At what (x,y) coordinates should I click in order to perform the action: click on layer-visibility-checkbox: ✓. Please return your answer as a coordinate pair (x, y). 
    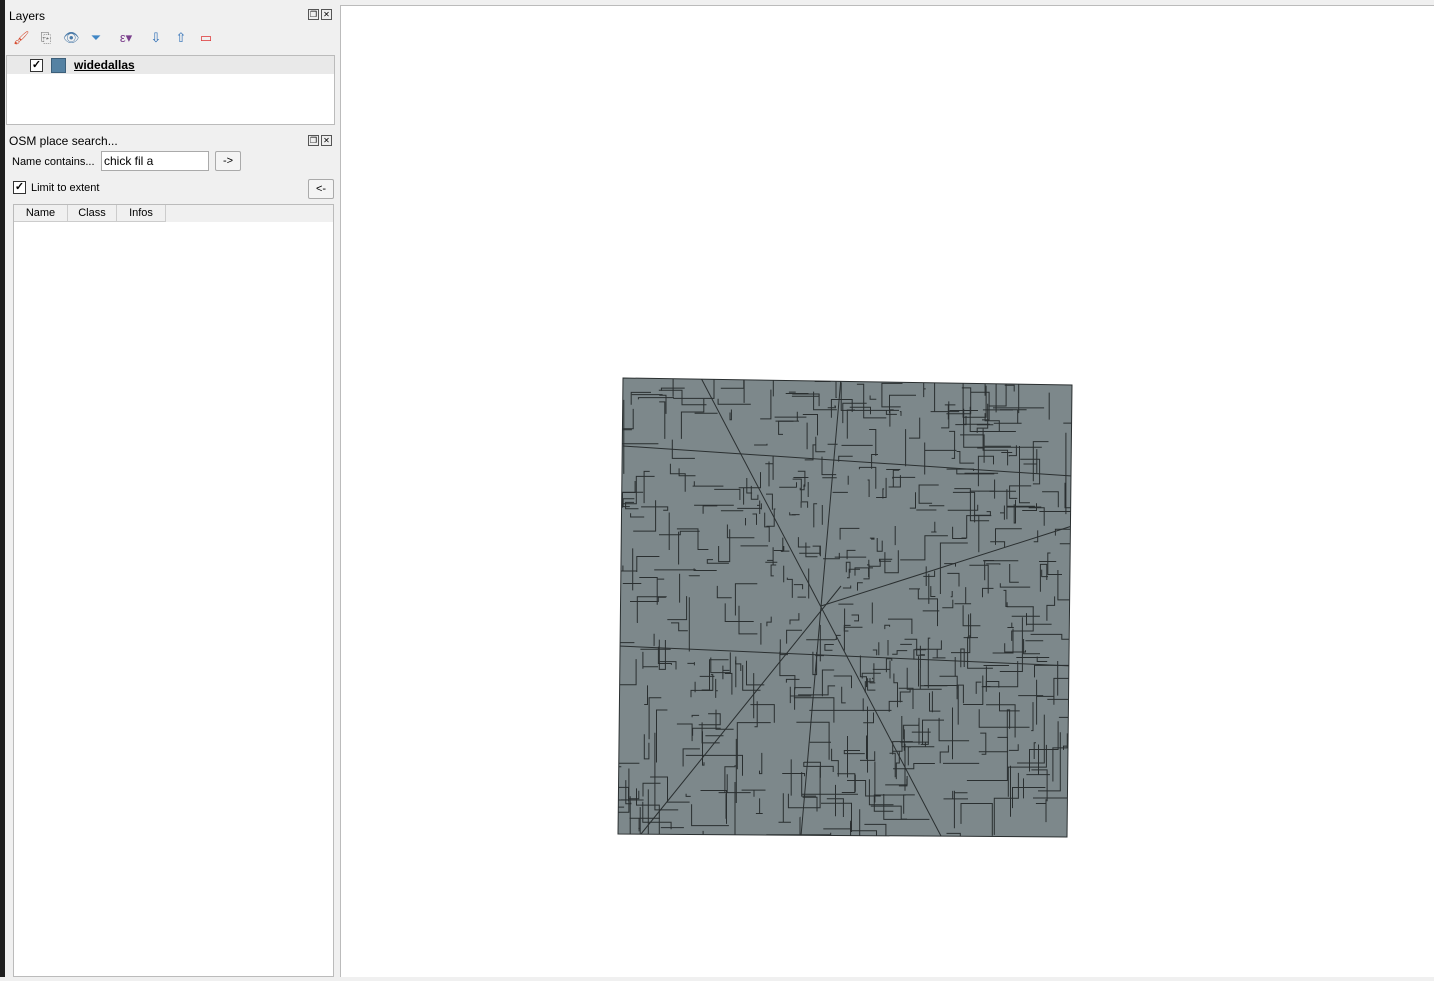
    Looking at the image, I should click on (36, 65).